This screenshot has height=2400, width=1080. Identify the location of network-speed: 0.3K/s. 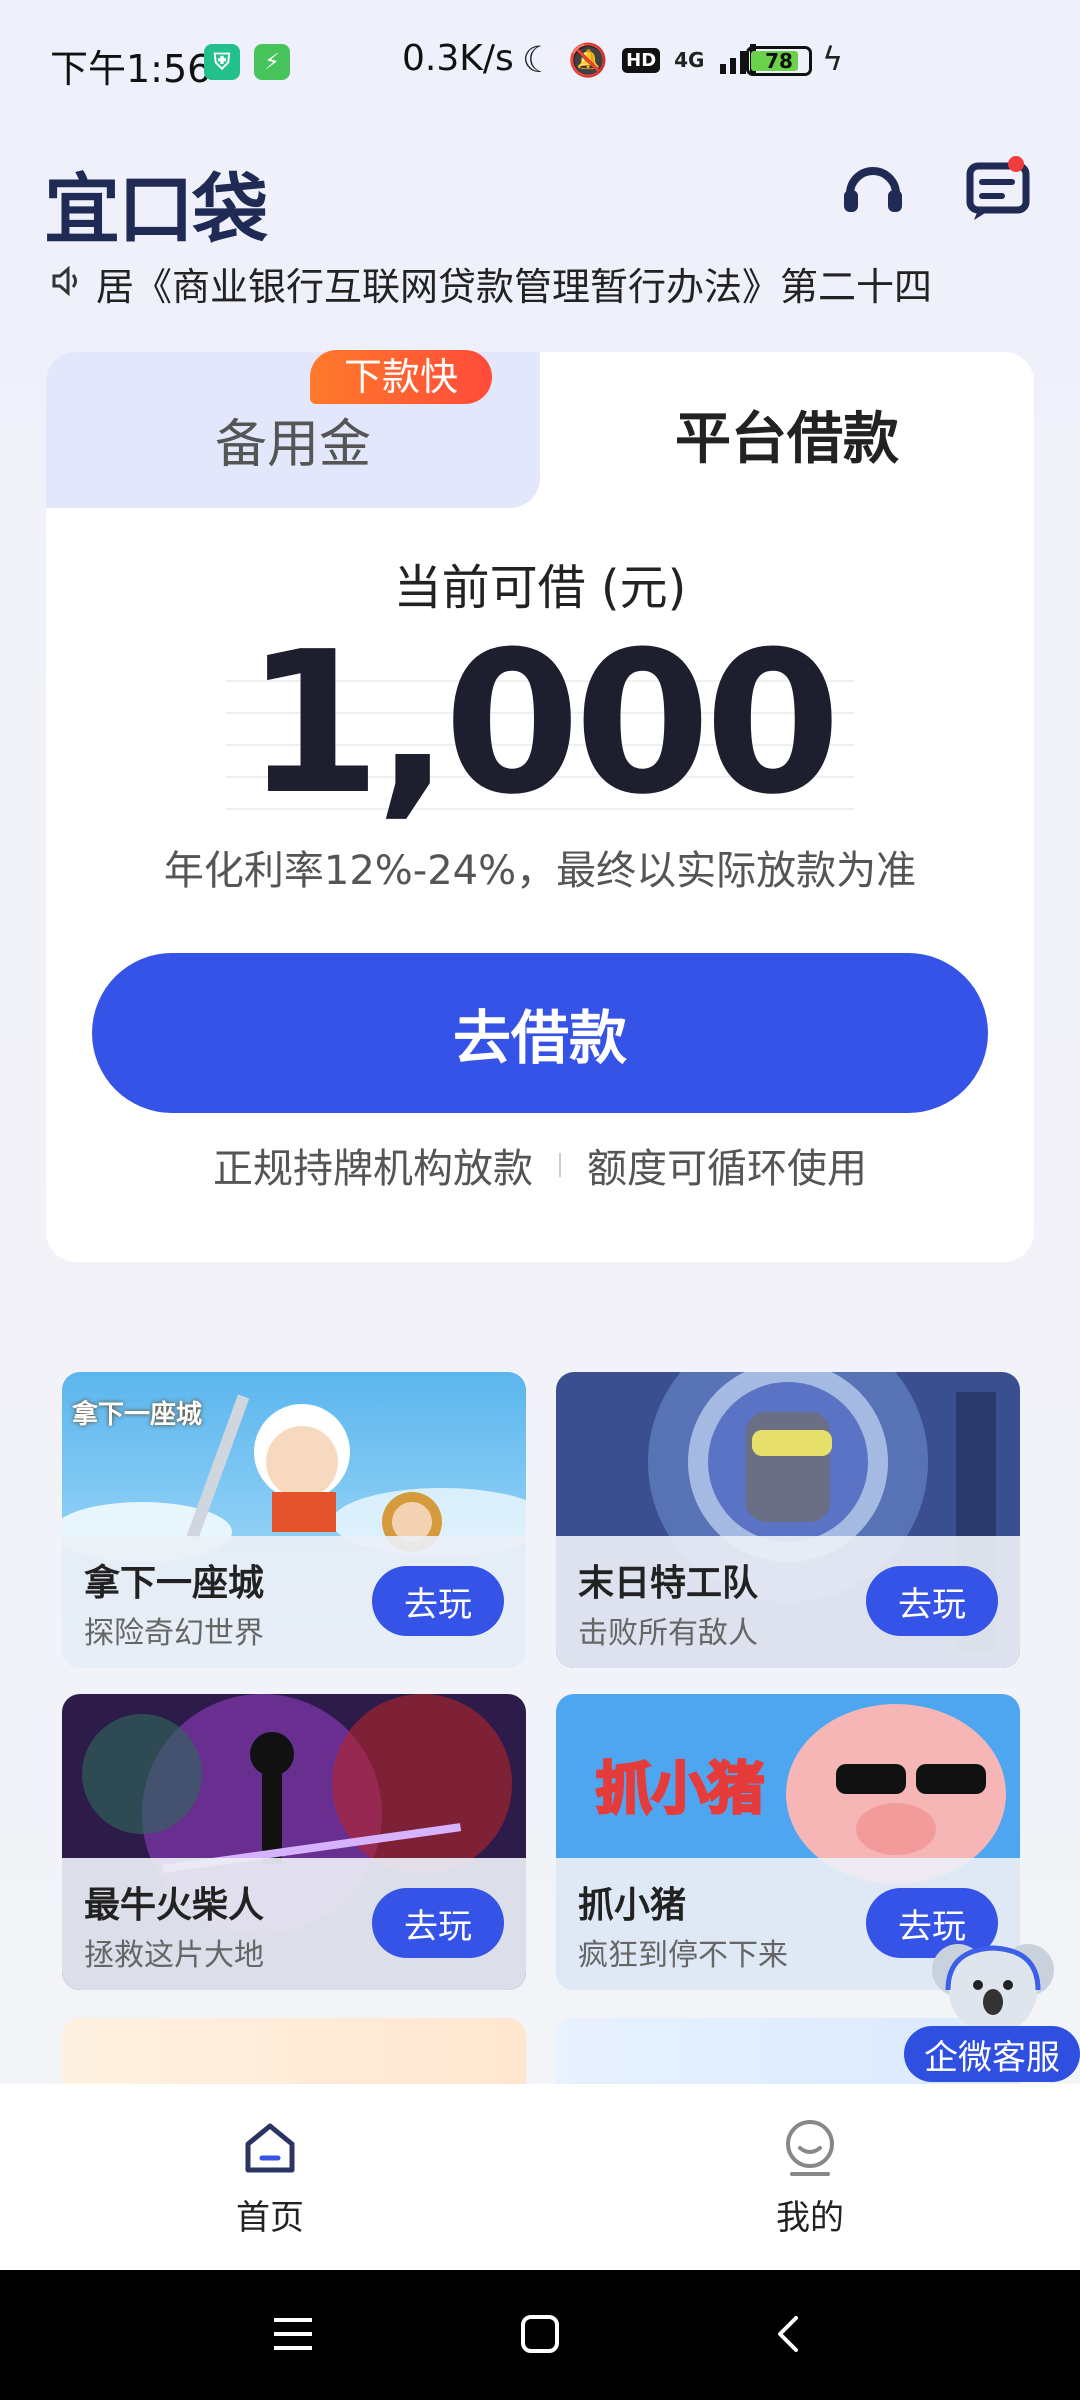
(458, 58).